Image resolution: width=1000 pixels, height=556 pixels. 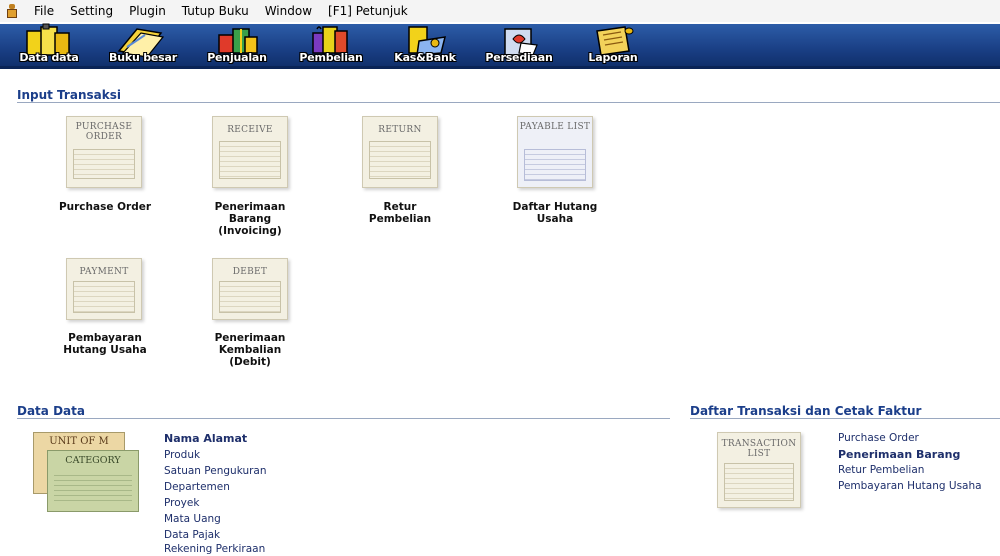 I want to click on doc-title: PAYMENT, so click(x=104, y=272).